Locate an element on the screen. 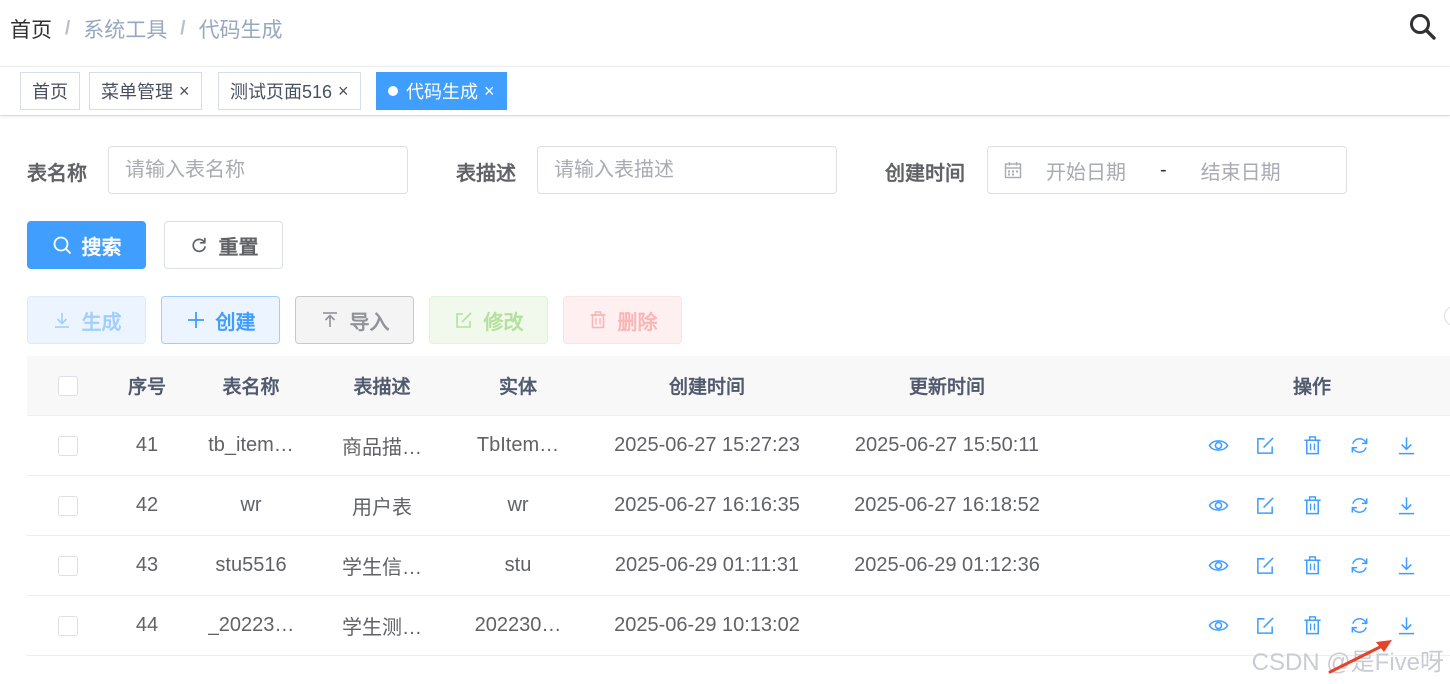  cell-entity: stu is located at coordinates (518, 565).